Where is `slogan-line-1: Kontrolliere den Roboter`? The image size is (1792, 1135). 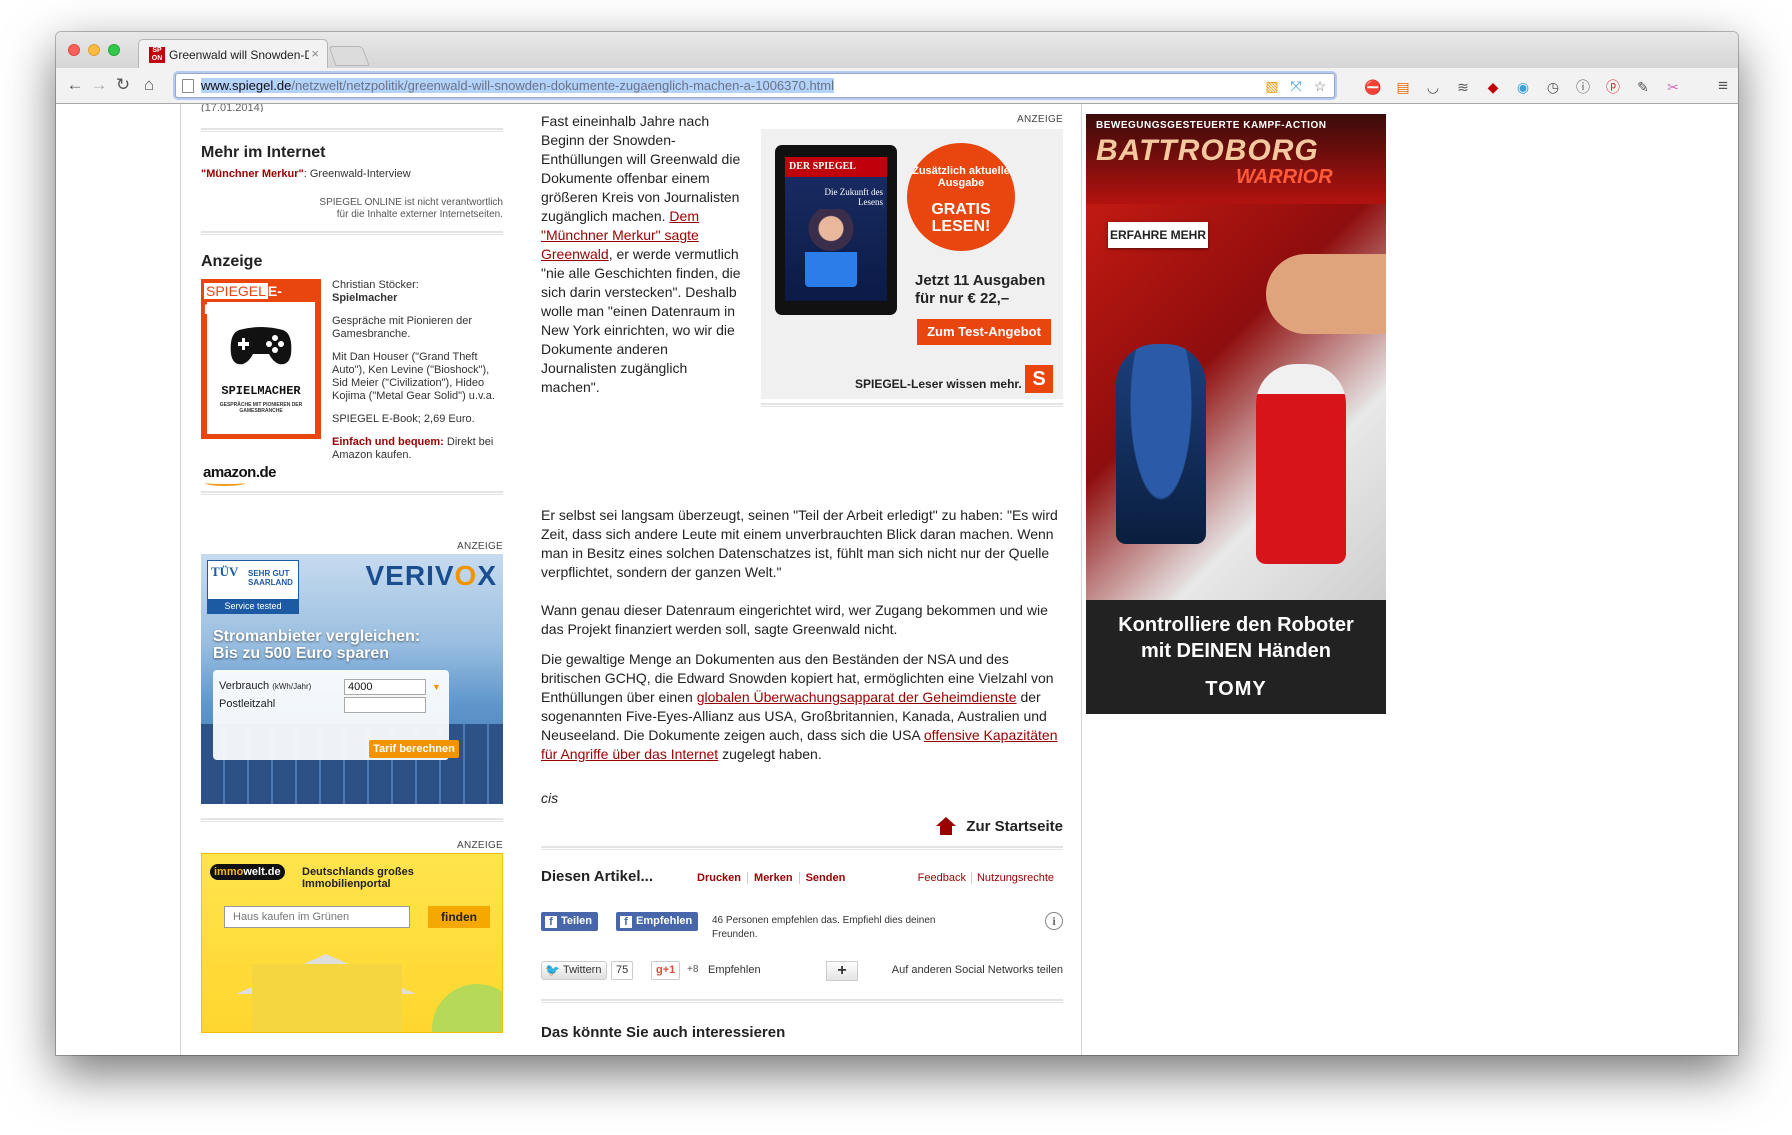 slogan-line-1: Kontrolliere den Roboter is located at coordinates (1236, 625).